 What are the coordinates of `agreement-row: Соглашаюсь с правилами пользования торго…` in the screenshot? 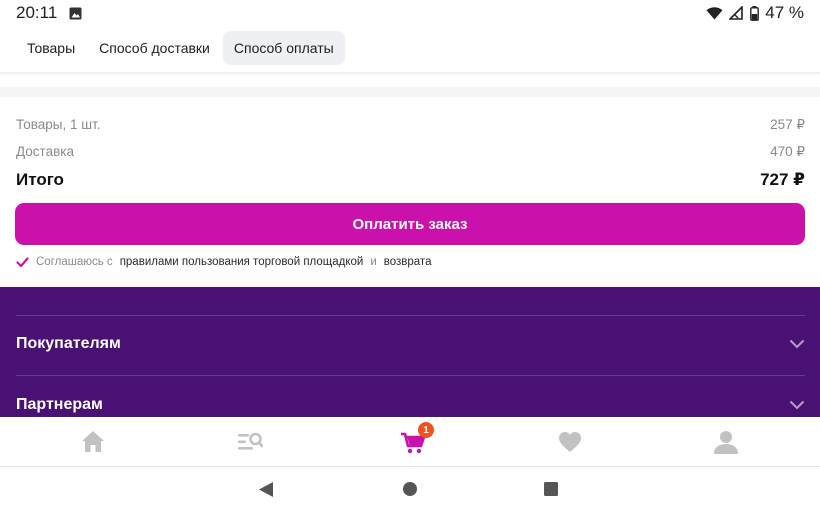 It's located at (223, 262).